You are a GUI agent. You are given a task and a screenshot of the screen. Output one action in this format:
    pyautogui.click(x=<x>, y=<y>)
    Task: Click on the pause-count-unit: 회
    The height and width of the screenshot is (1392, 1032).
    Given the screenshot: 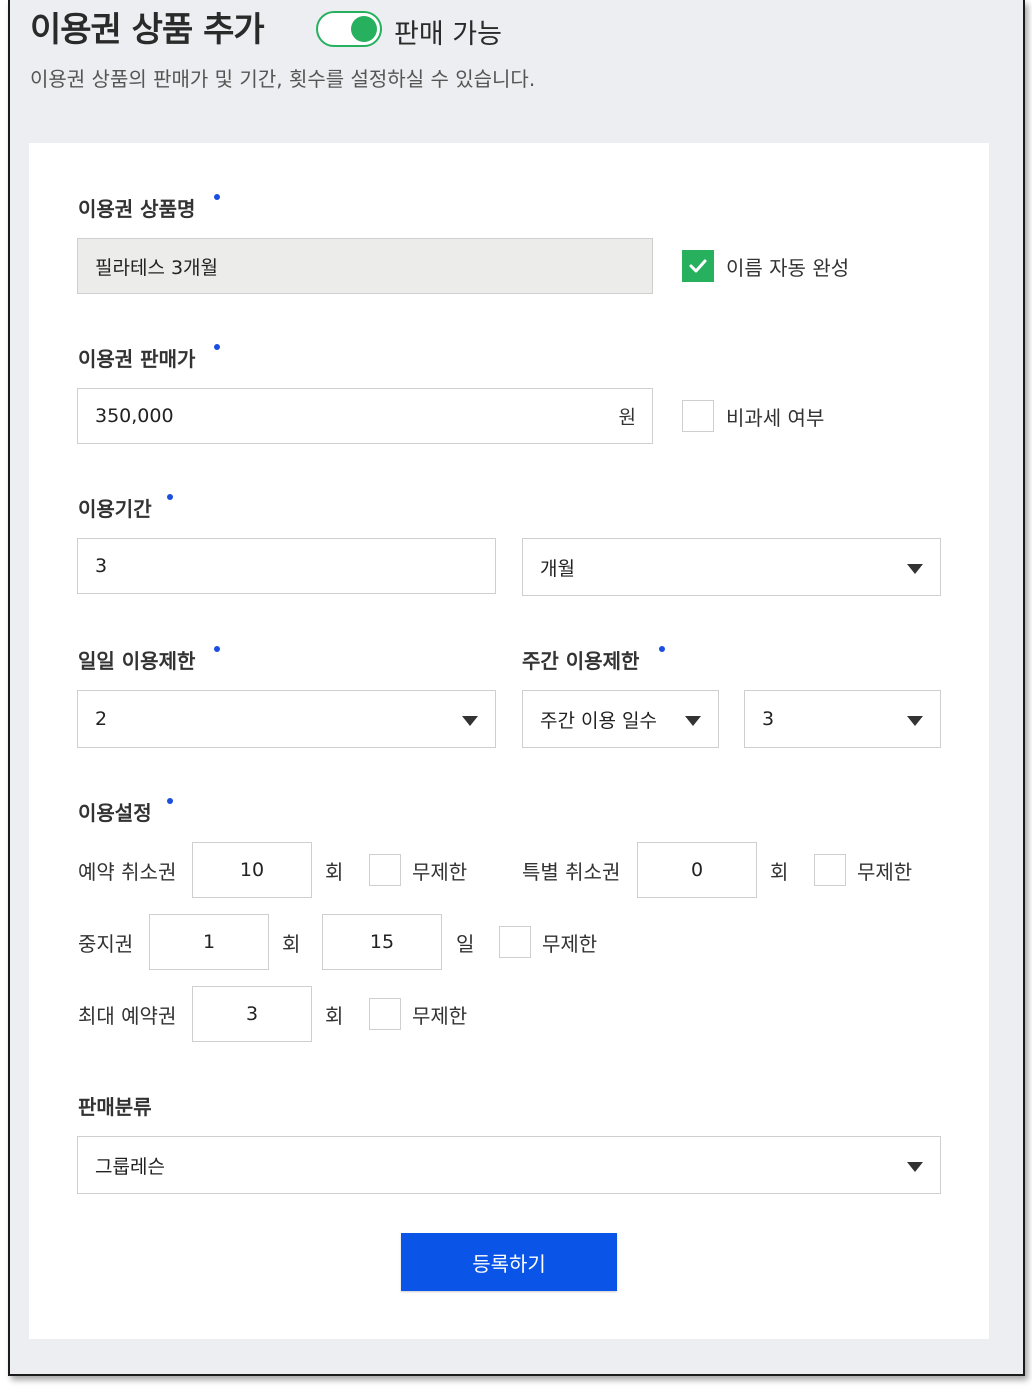 What is the action you would take?
    pyautogui.click(x=291, y=944)
    